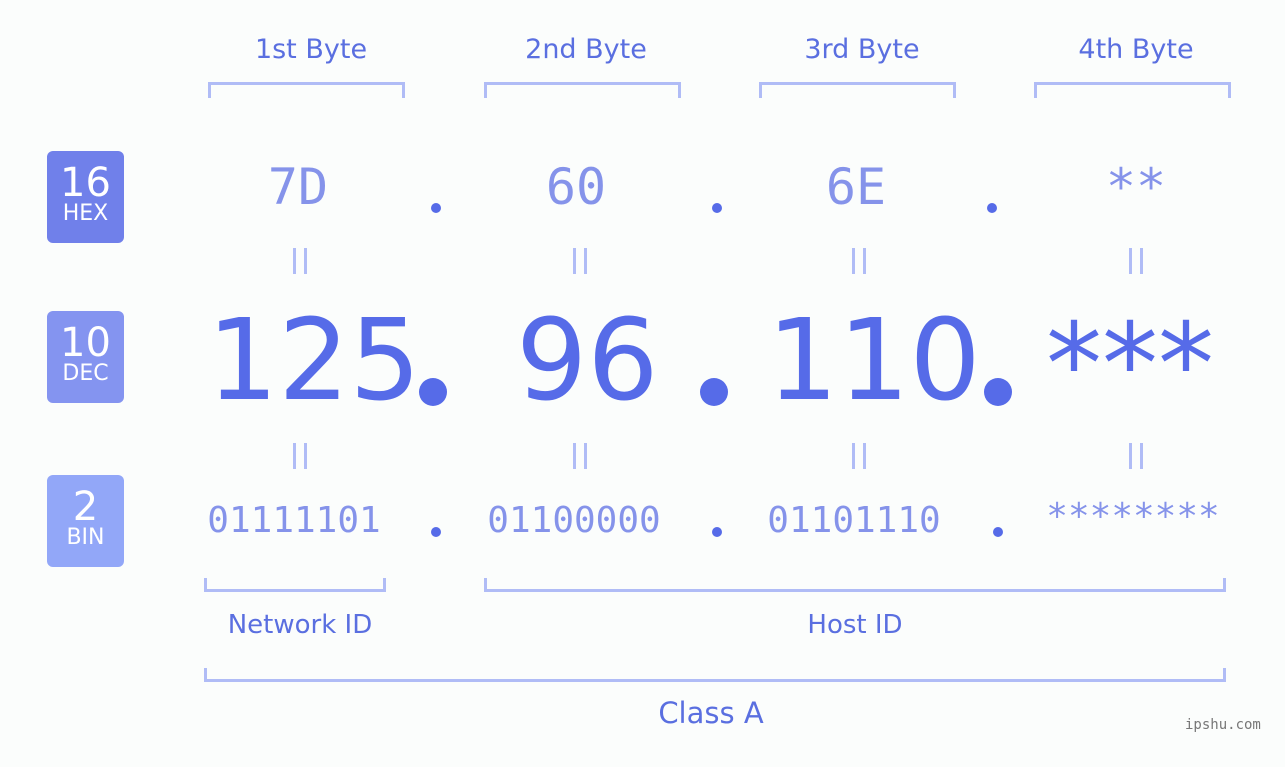 The width and height of the screenshot is (1285, 767). Describe the element at coordinates (862, 49) in the screenshot. I see `byte-label-3: 3rd Byte` at that location.